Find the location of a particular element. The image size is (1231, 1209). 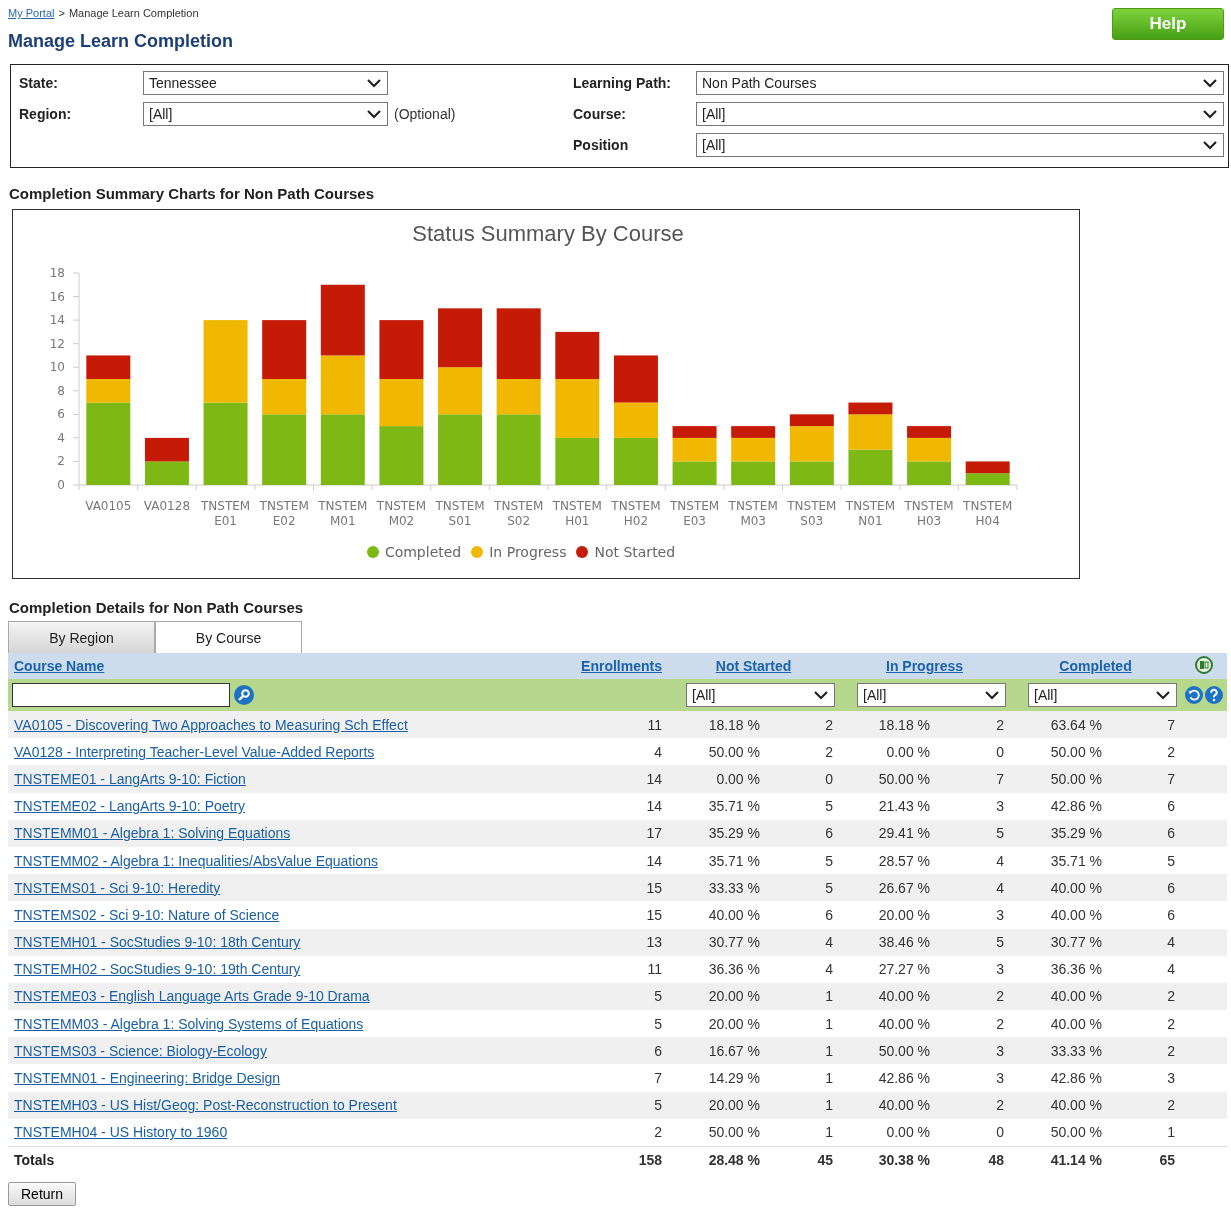

dropdown: Tennessee is located at coordinates (265, 83).